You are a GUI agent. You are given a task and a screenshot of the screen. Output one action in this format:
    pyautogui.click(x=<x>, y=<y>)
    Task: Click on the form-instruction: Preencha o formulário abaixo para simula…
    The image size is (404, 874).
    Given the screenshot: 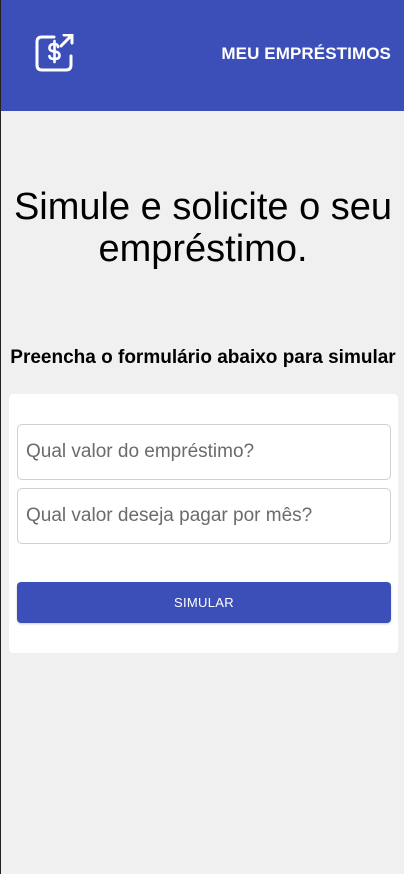 What is the action you would take?
    pyautogui.click(x=203, y=357)
    